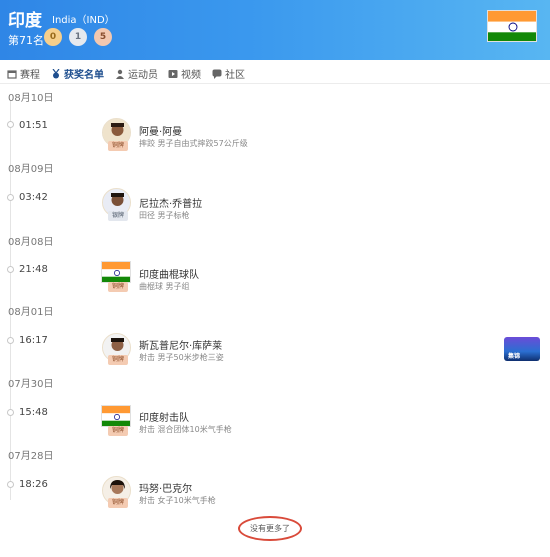  I want to click on tab-label: 运动员, so click(143, 75).